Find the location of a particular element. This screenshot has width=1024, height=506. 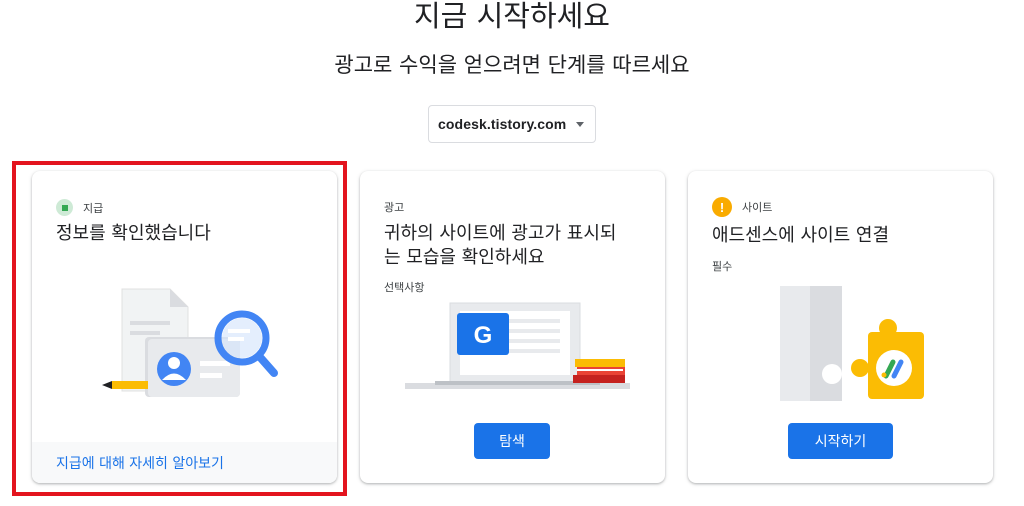

ads-status-label: 광고 is located at coordinates (394, 207).